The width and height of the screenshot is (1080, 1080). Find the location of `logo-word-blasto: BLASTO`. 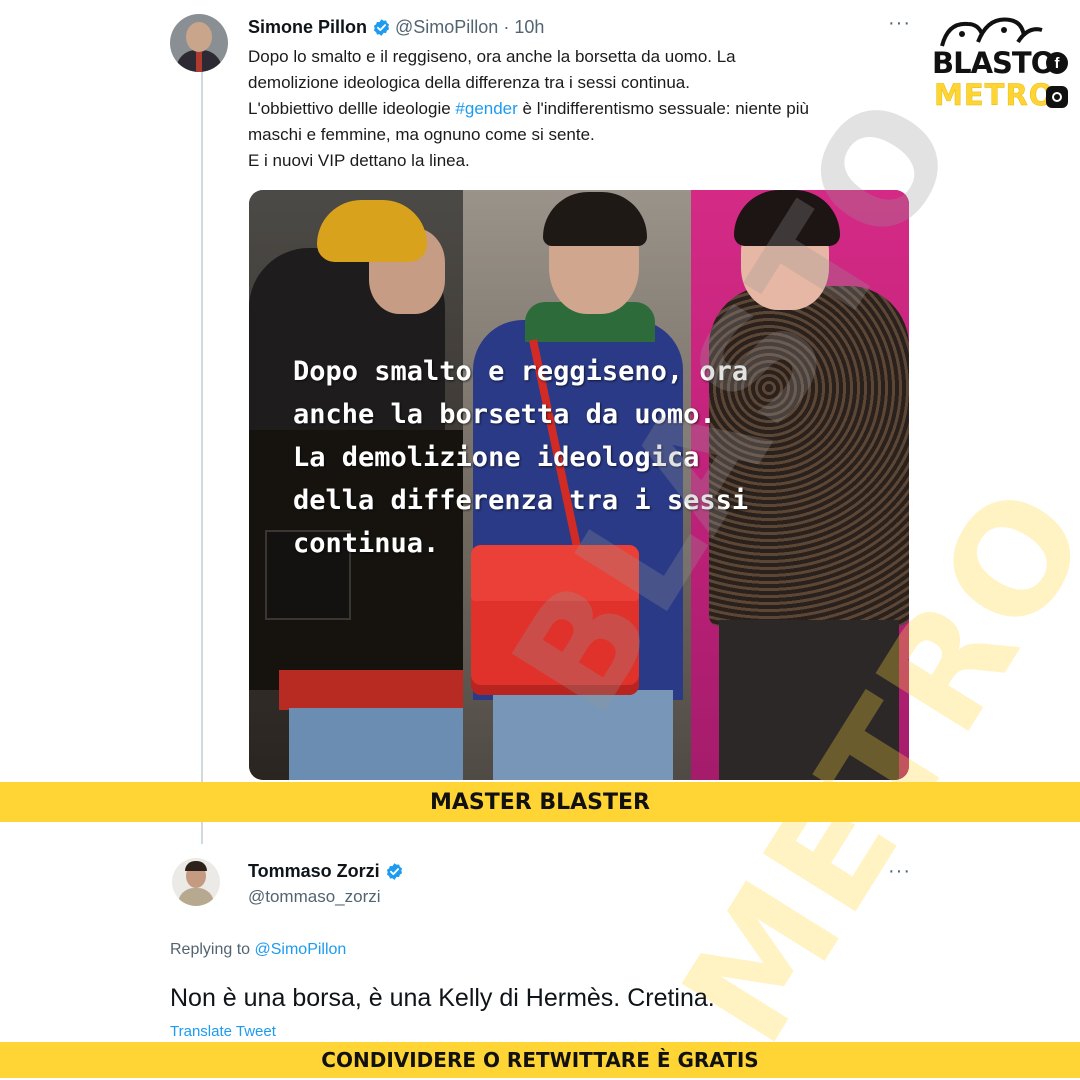

logo-word-blasto: BLASTO is located at coordinates (993, 63).